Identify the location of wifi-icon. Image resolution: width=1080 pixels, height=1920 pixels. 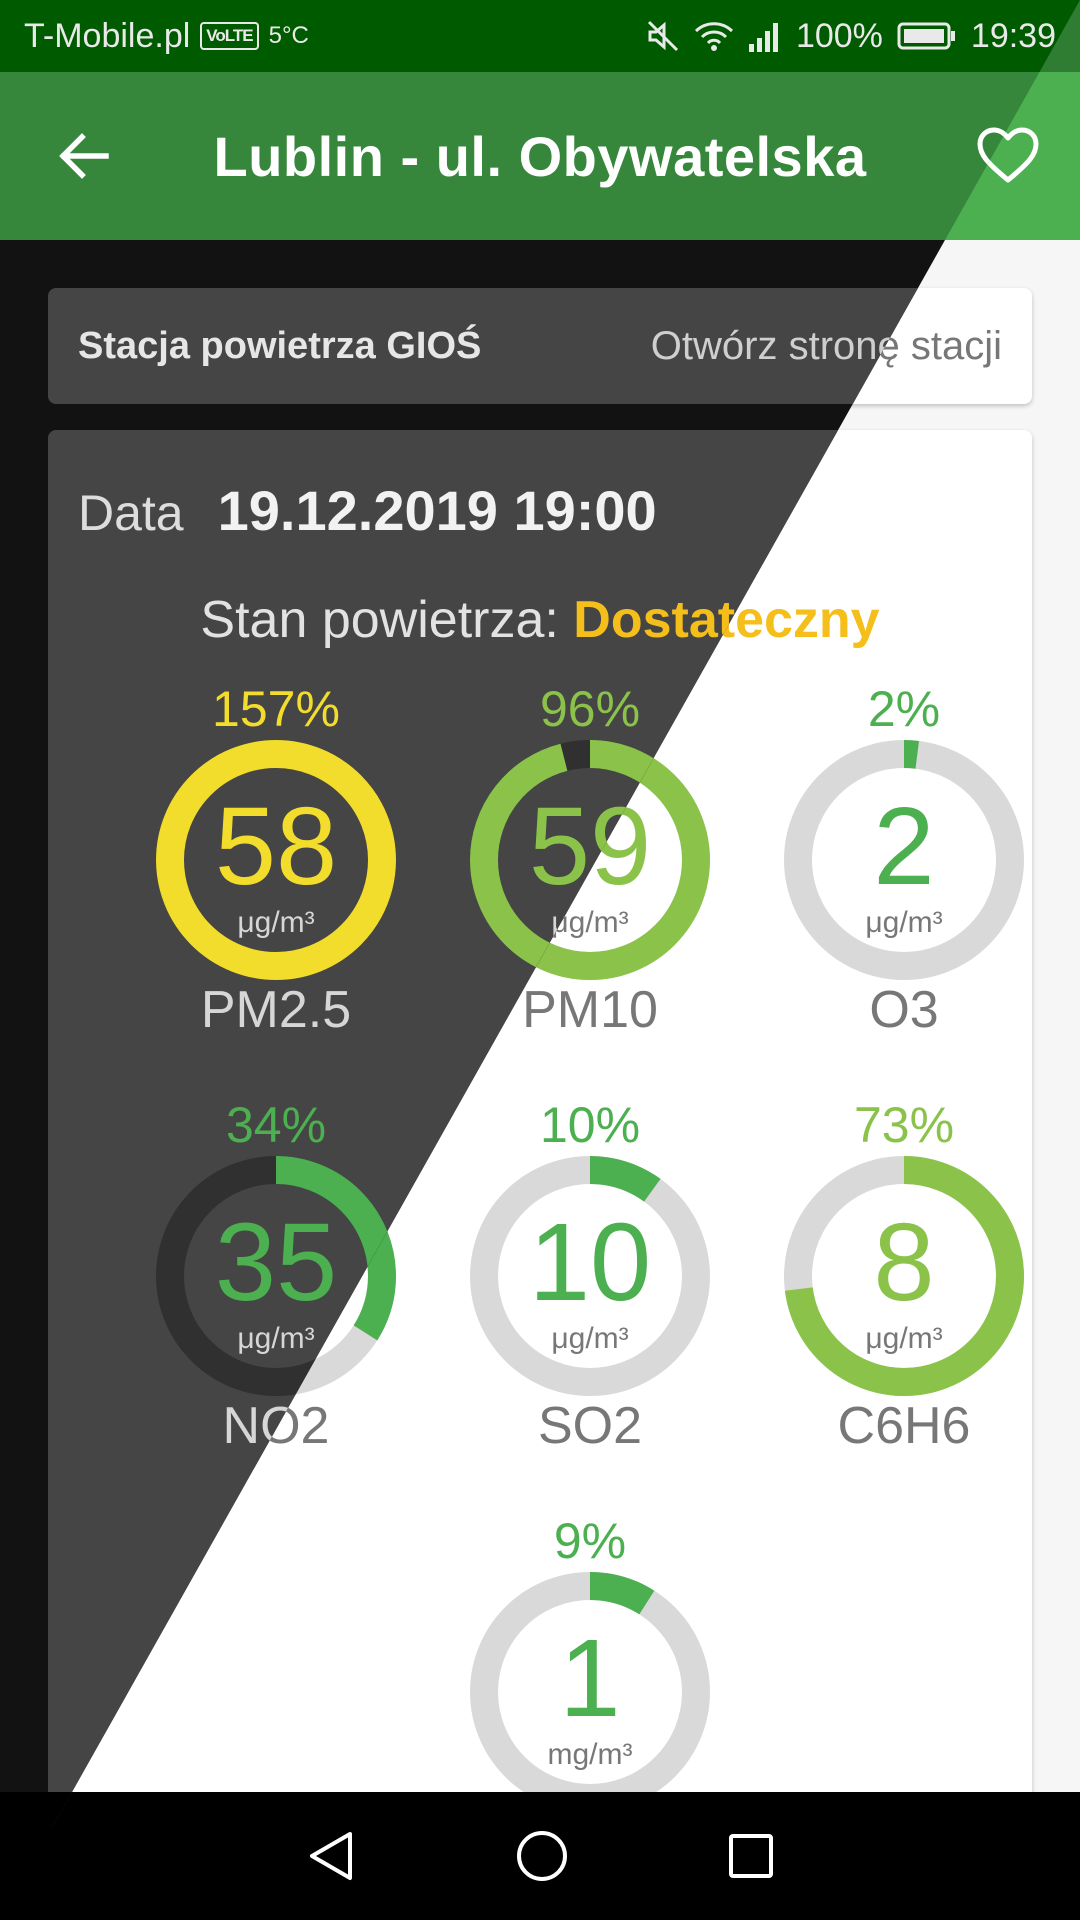
(714, 36).